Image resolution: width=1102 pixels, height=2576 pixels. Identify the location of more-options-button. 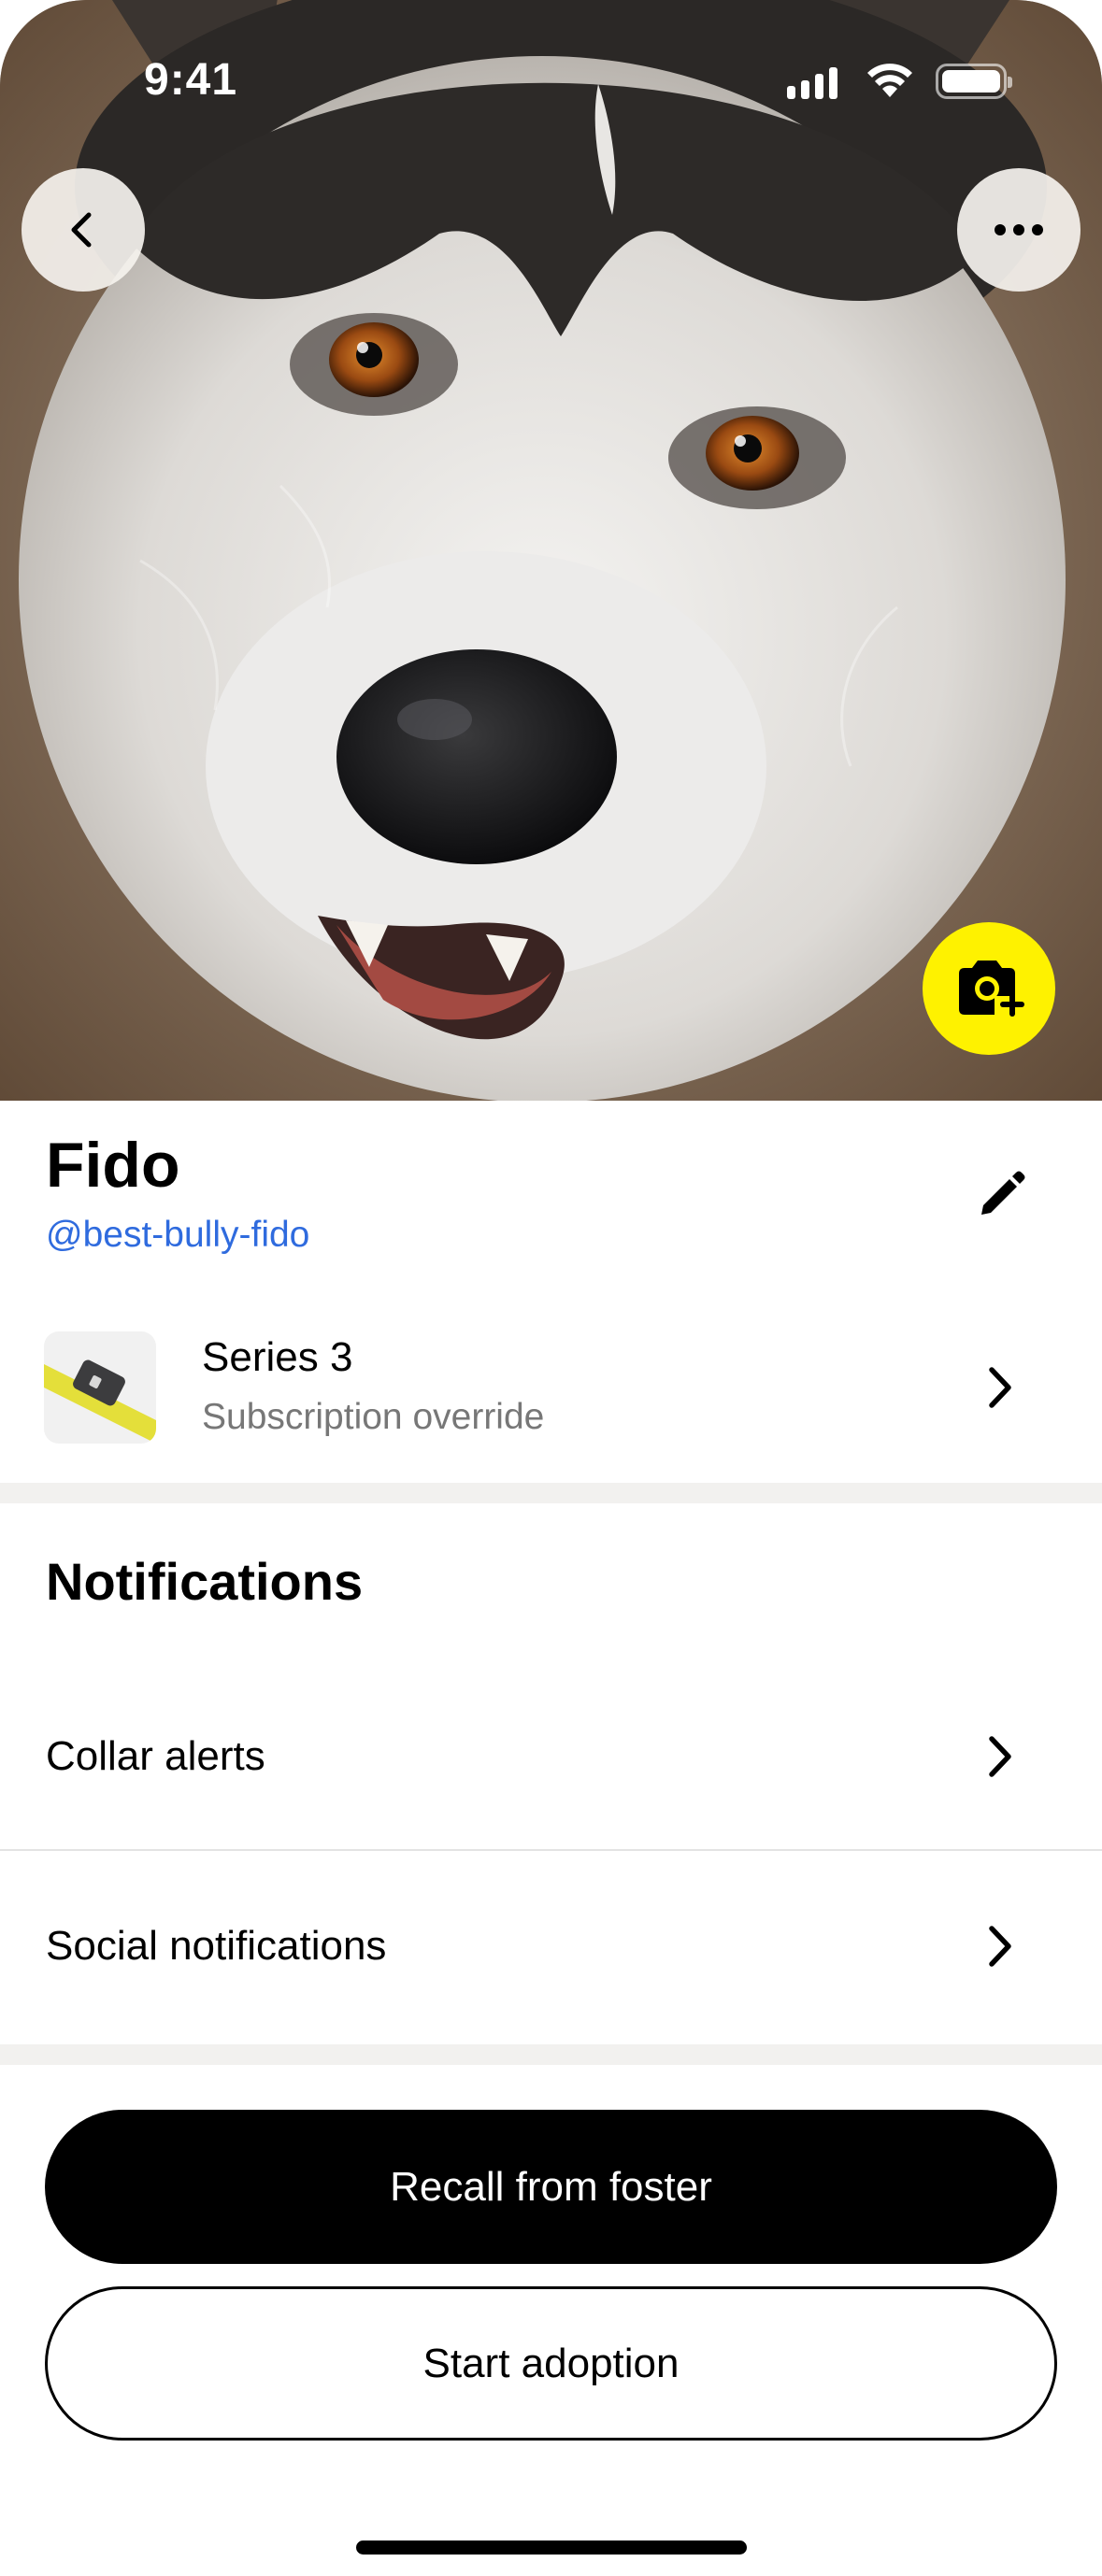
(1019, 230).